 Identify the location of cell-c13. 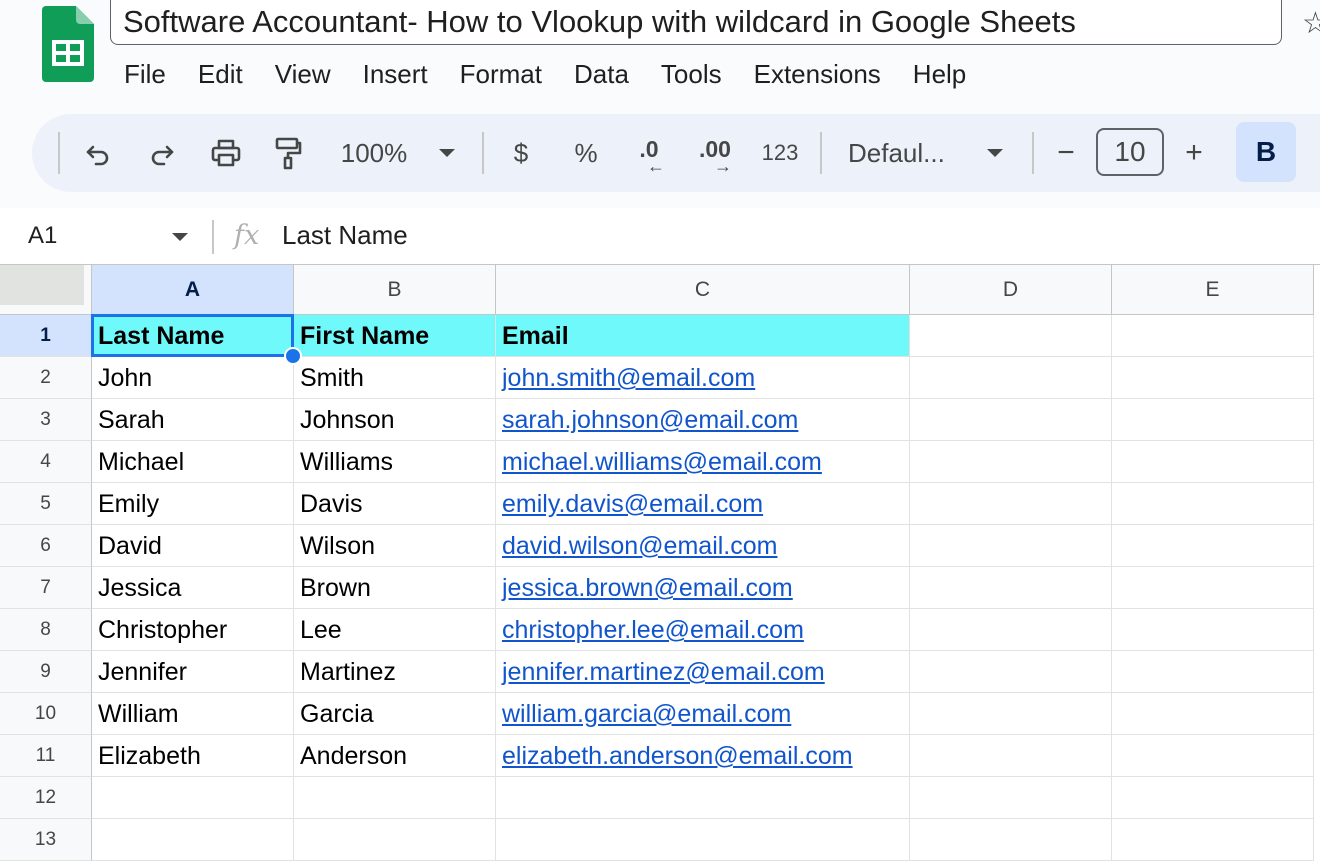
(703, 840).